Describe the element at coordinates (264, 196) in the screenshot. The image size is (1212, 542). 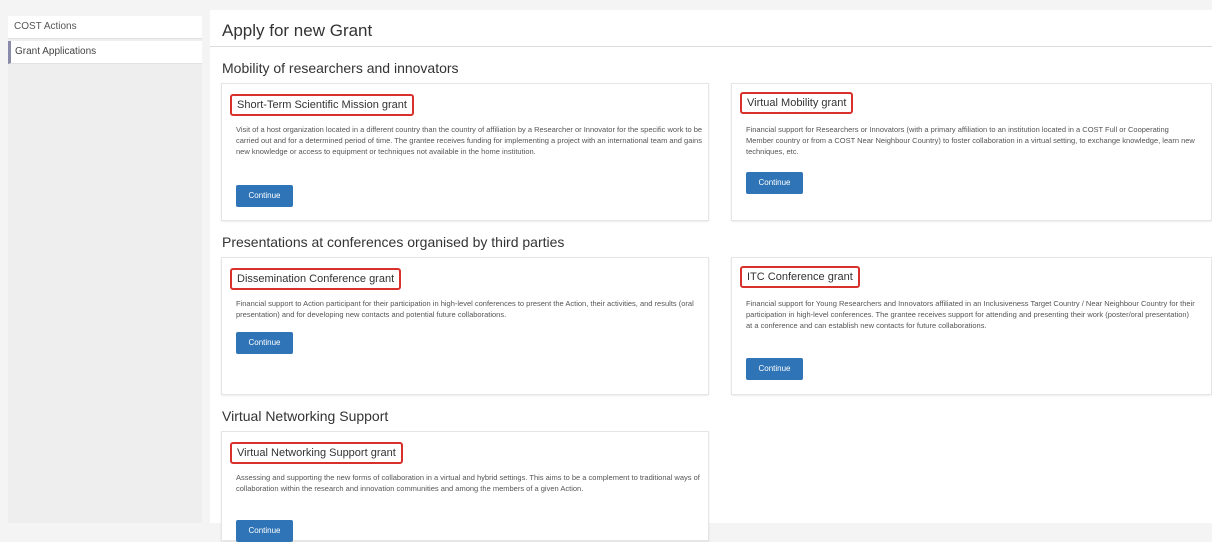
I see `continue-button-stsm: Continue` at that location.